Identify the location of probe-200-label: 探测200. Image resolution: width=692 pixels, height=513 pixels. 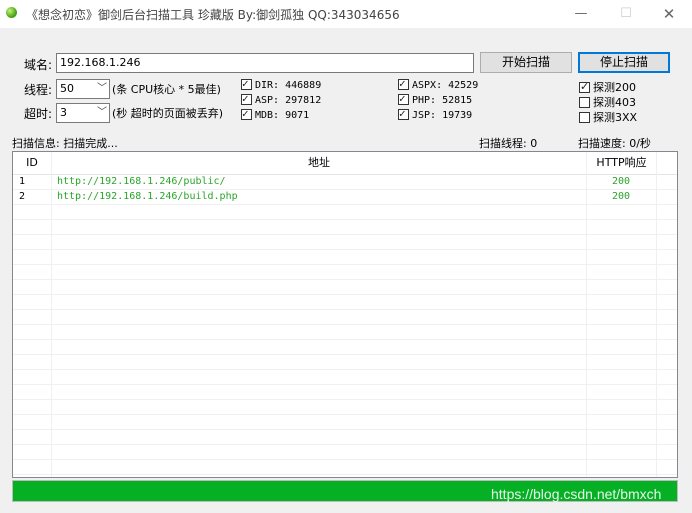
(614, 87).